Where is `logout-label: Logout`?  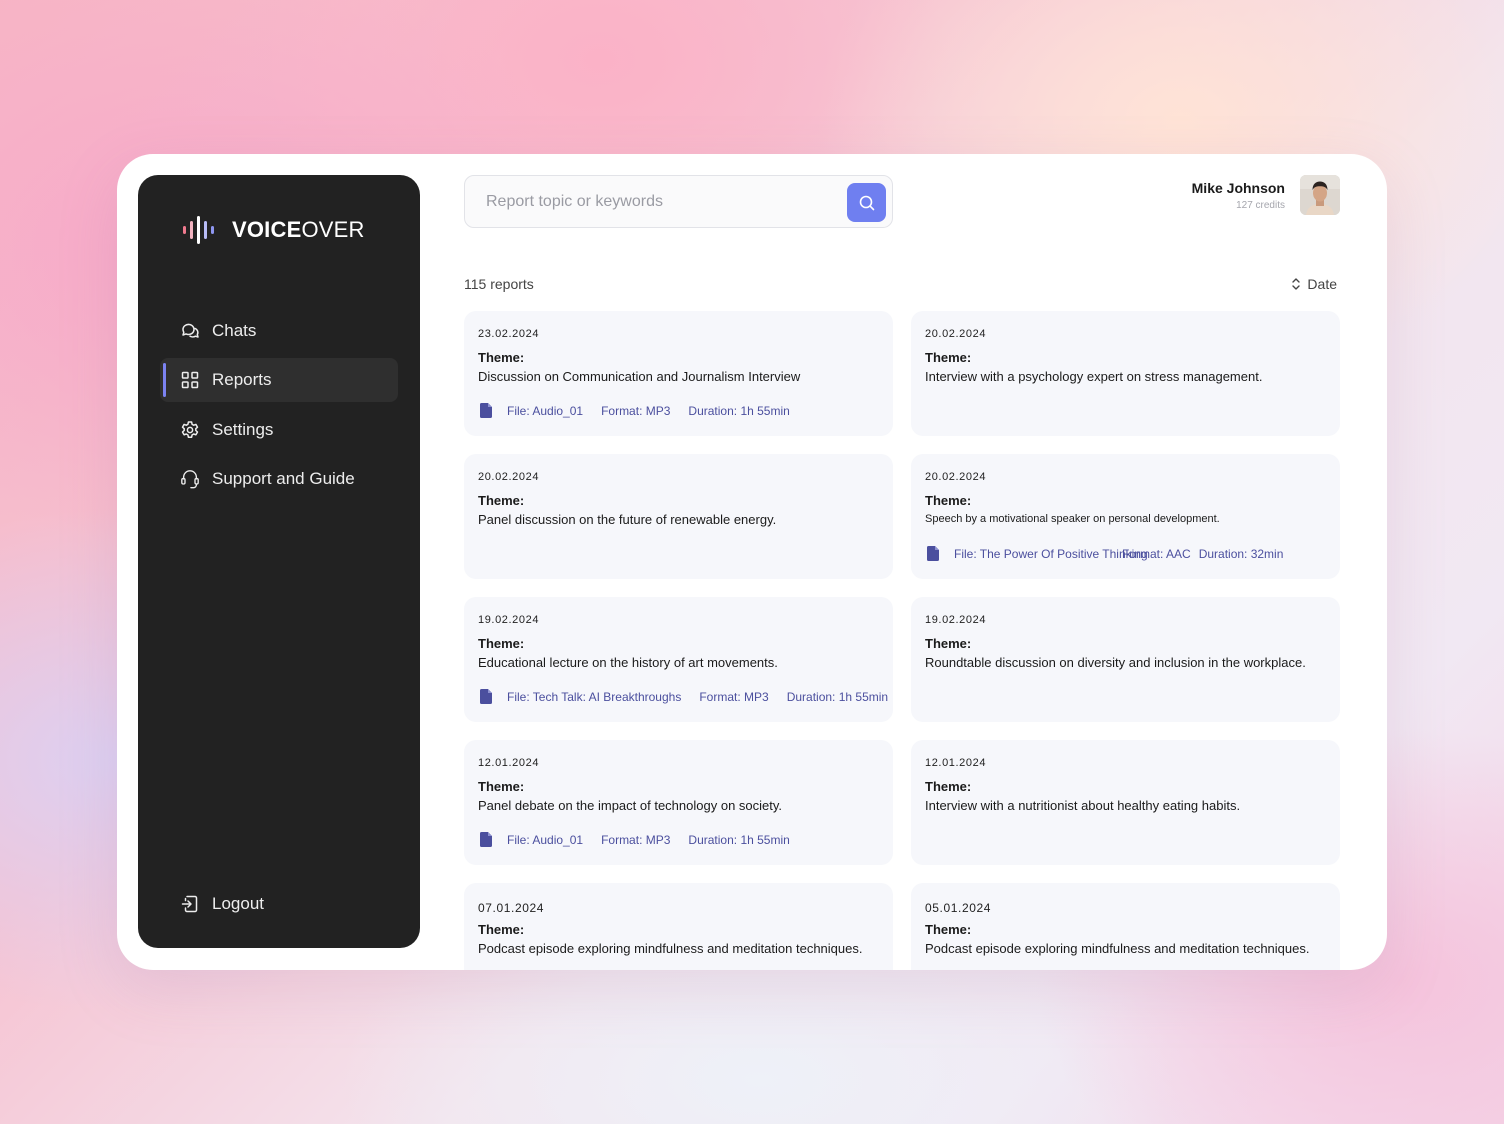 logout-label: Logout is located at coordinates (238, 903).